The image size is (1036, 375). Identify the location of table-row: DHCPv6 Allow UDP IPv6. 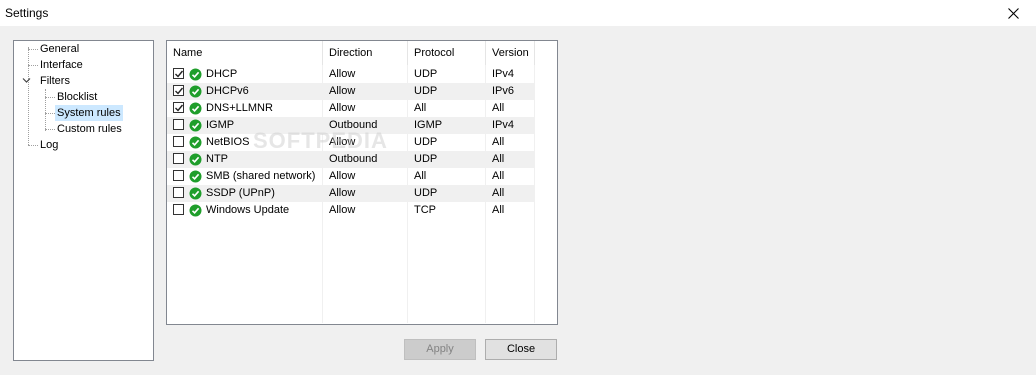
(351, 91).